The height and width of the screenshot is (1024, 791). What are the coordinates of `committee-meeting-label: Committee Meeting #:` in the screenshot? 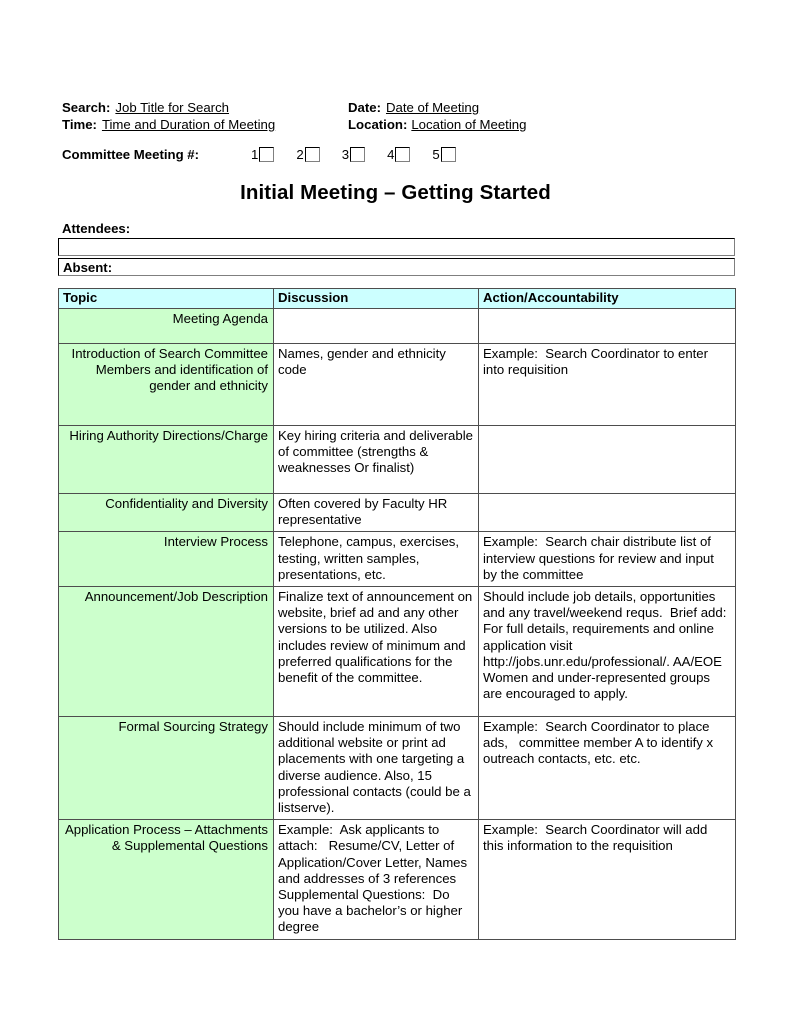 It's located at (131, 154).